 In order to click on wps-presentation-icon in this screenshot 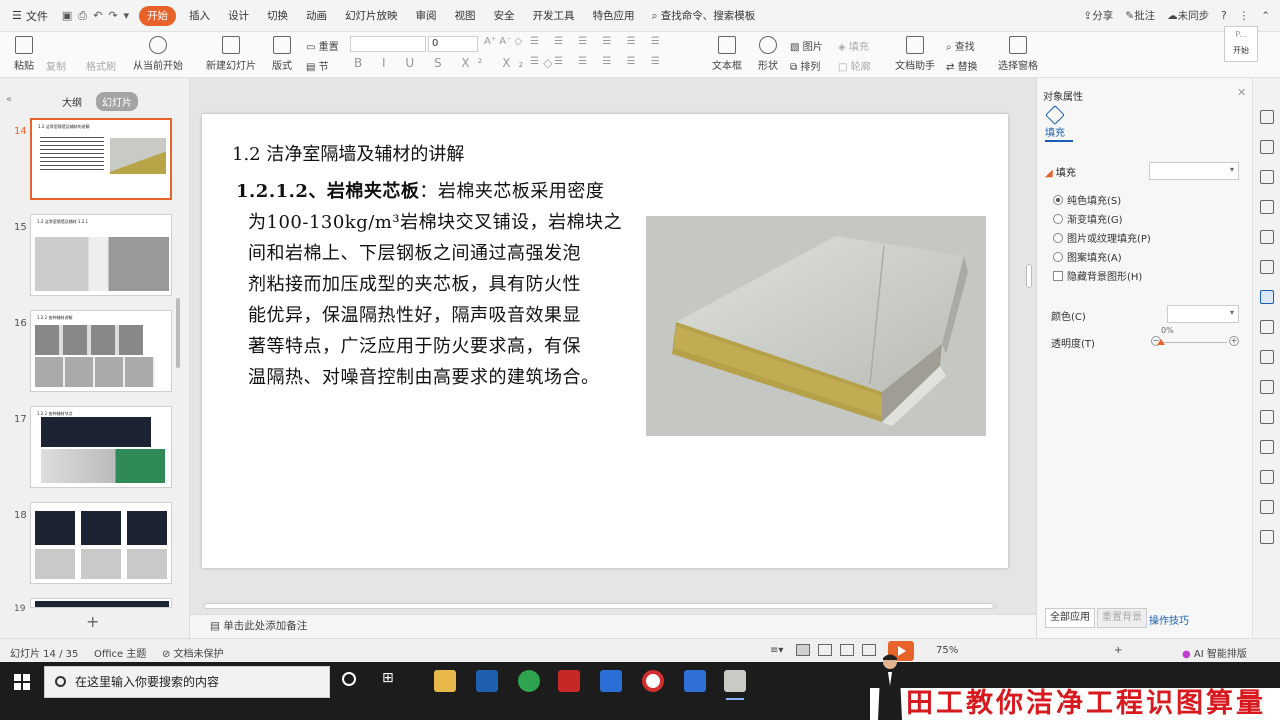, I will do `click(735, 685)`.